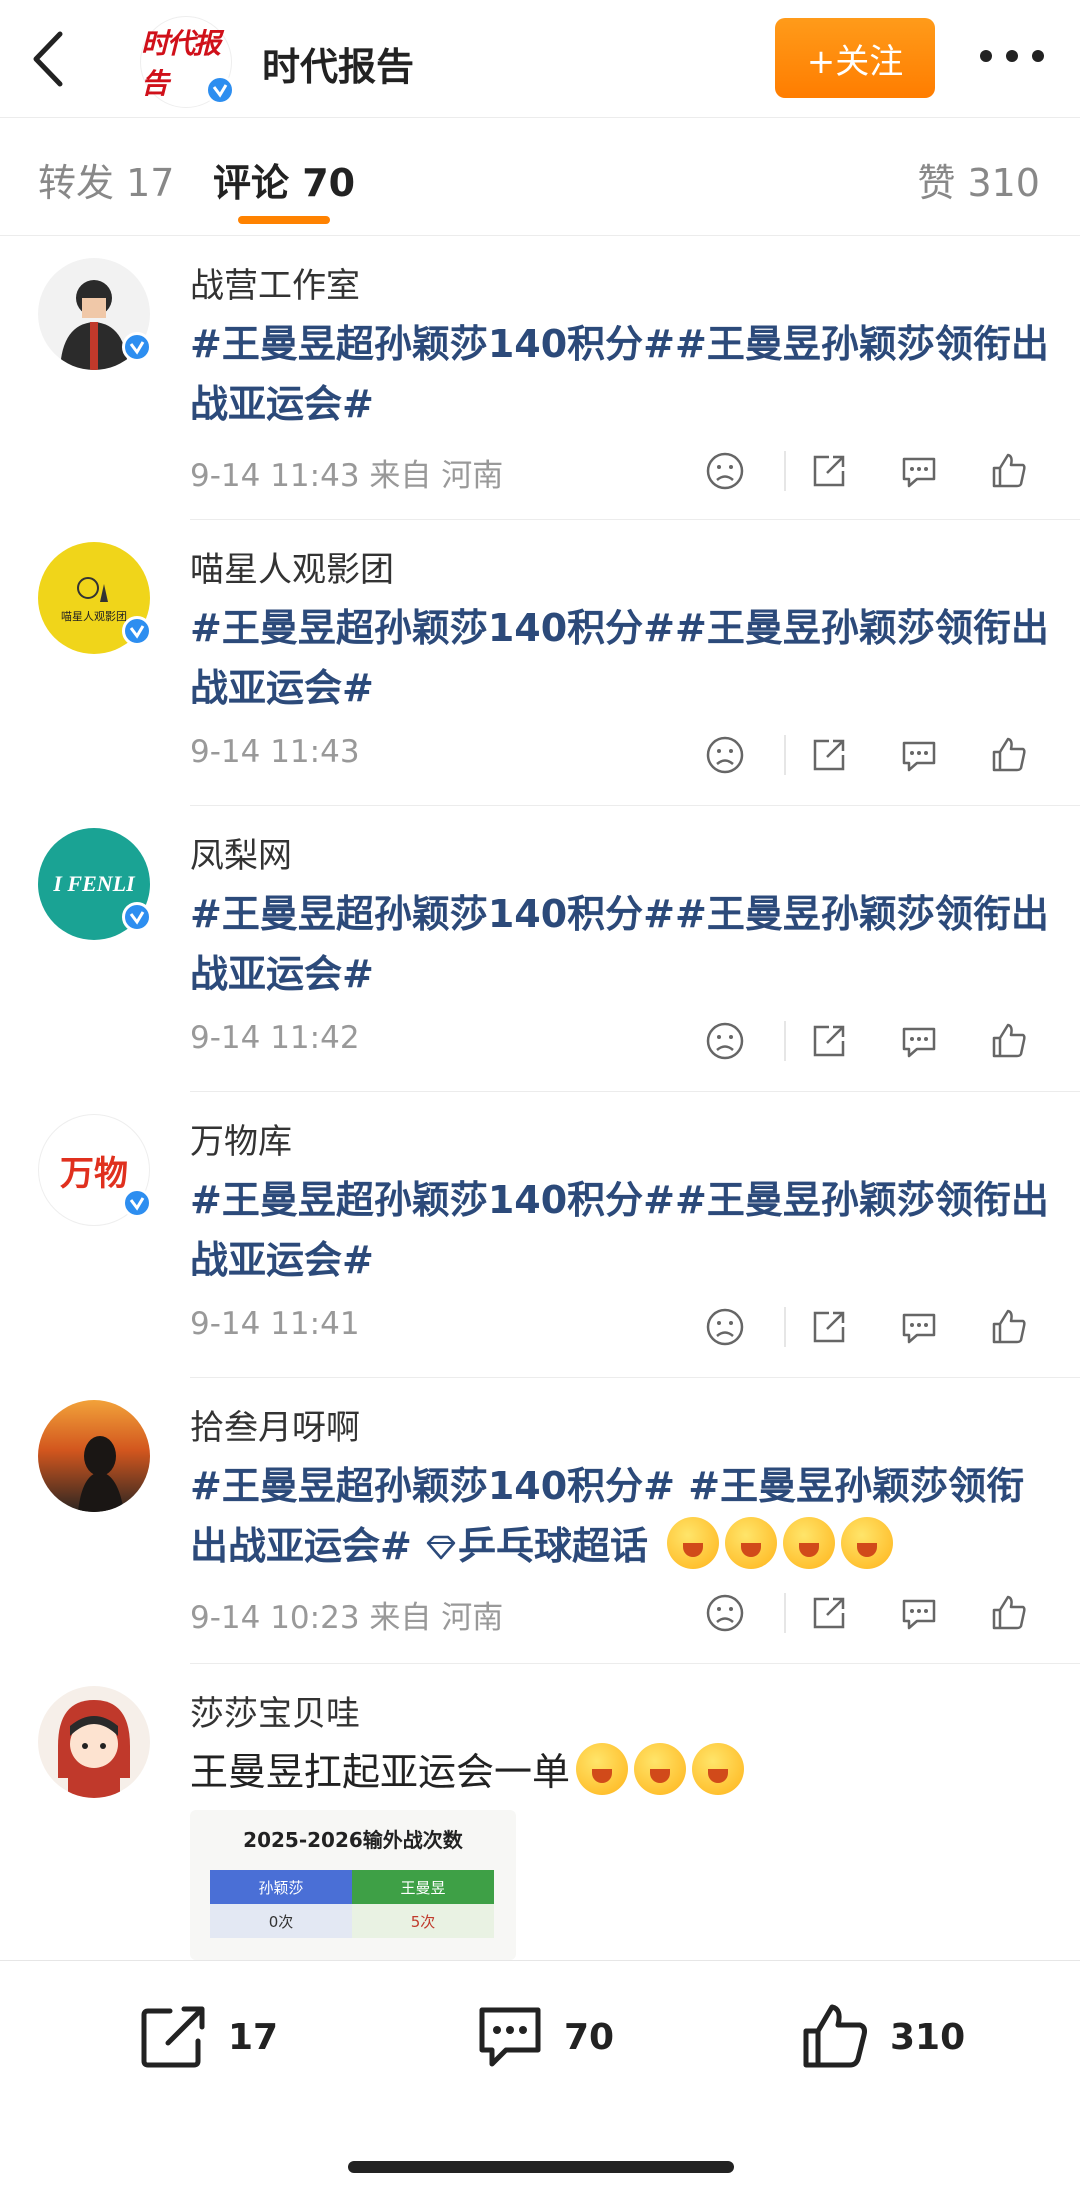 This screenshot has width=1080, height=2196. Describe the element at coordinates (353, 1840) in the screenshot. I see `image-table-title: 2025-2026输外战次数` at that location.